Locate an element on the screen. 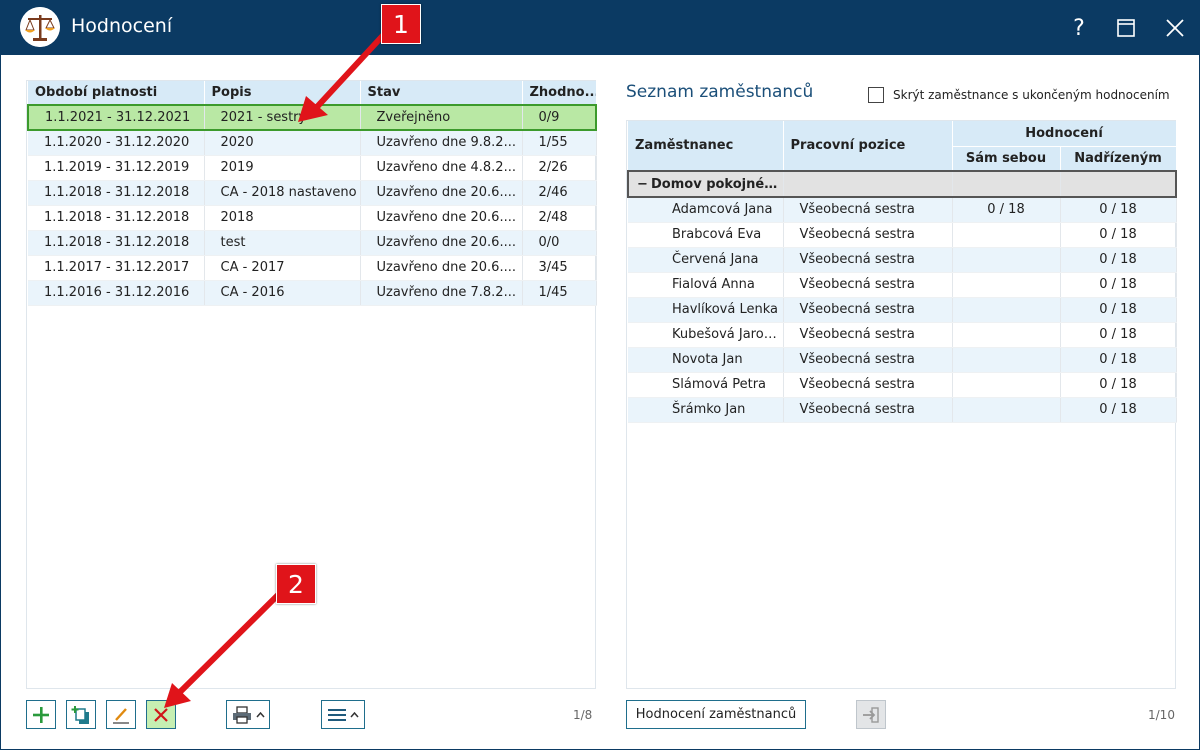 The width and height of the screenshot is (1200, 750). annotation-callout-1: 1 is located at coordinates (401, 24).